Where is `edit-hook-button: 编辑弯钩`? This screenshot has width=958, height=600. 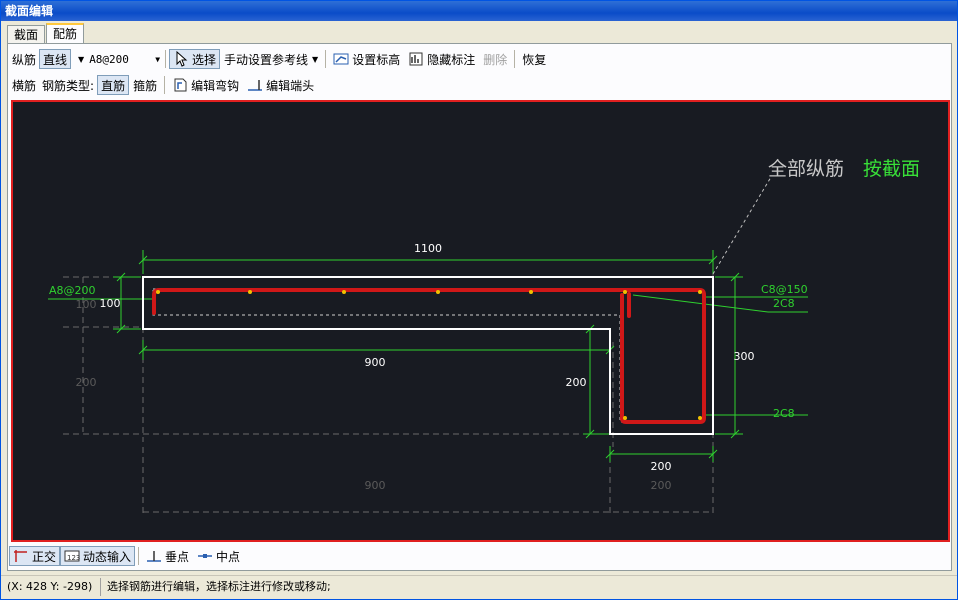 edit-hook-button: 编辑弯钩 is located at coordinates (205, 85).